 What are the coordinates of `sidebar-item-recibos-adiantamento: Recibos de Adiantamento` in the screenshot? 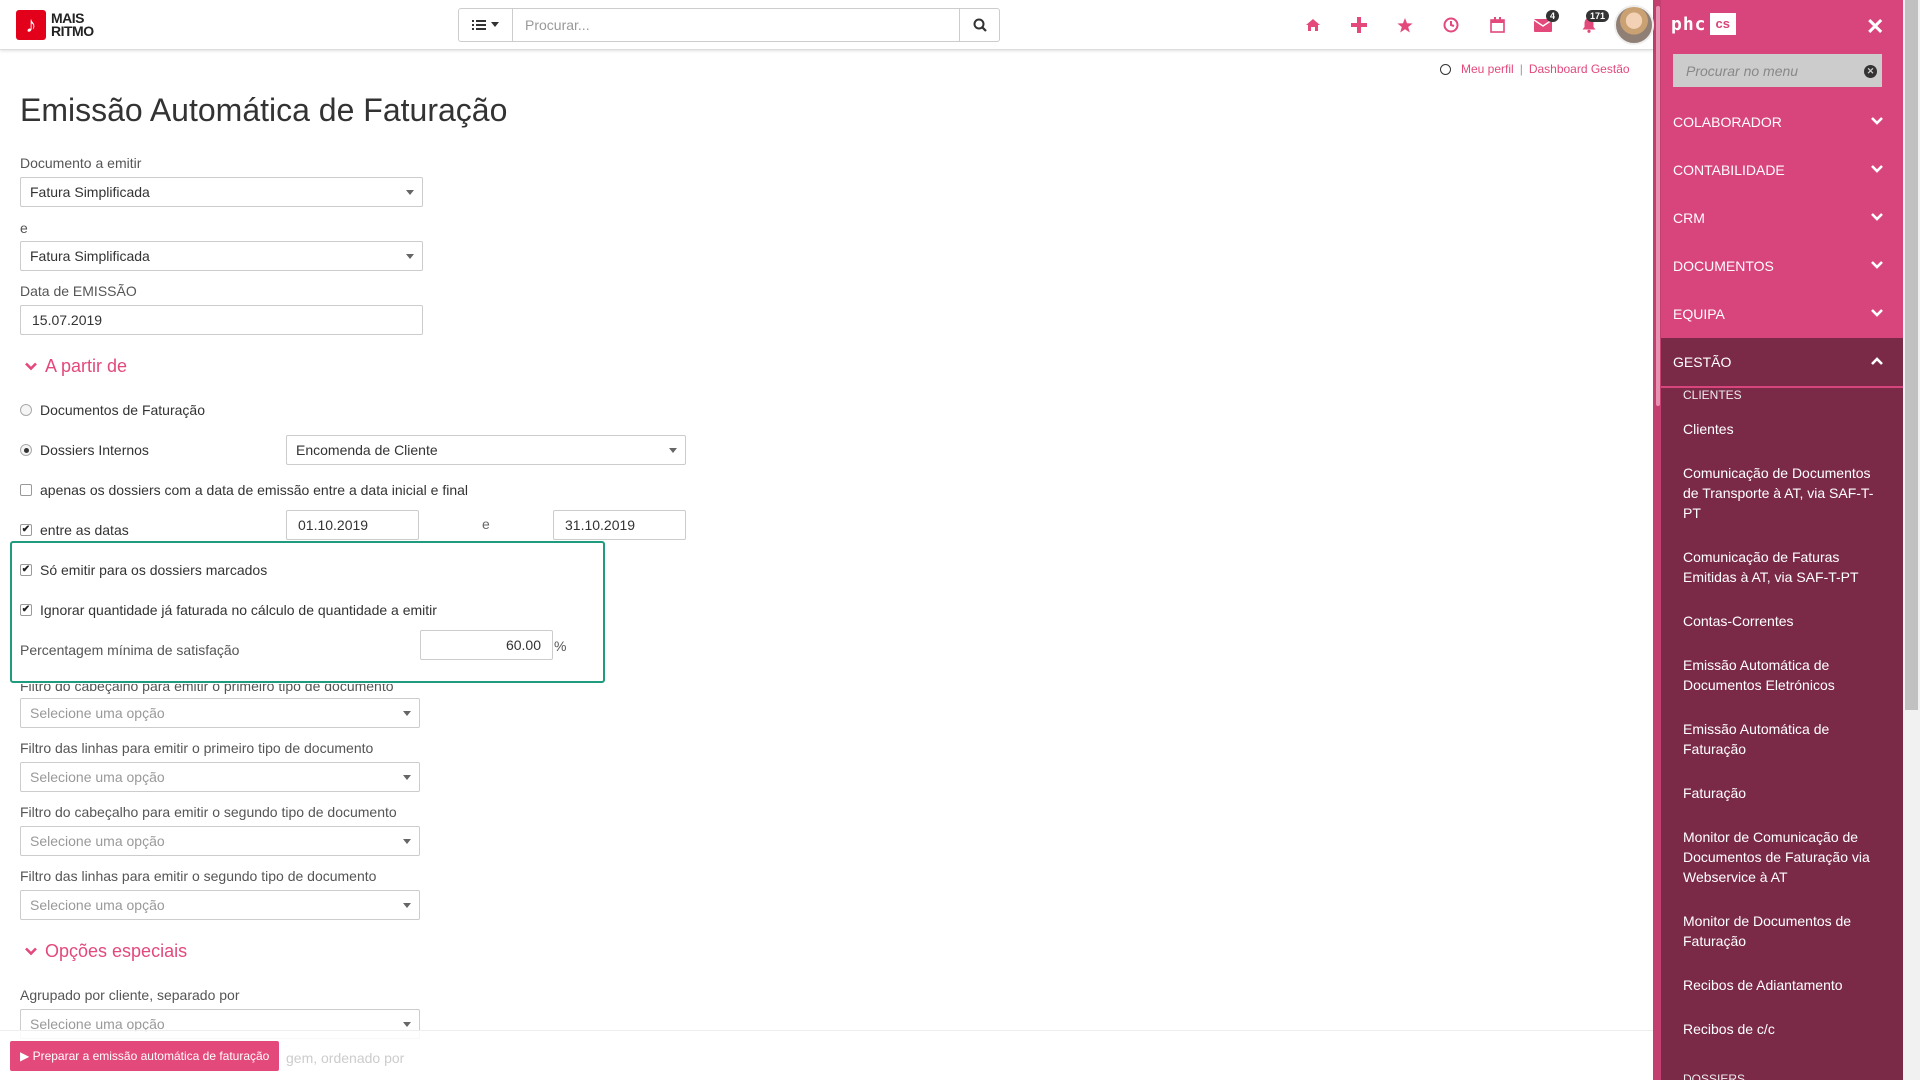 It's located at (1783, 985).